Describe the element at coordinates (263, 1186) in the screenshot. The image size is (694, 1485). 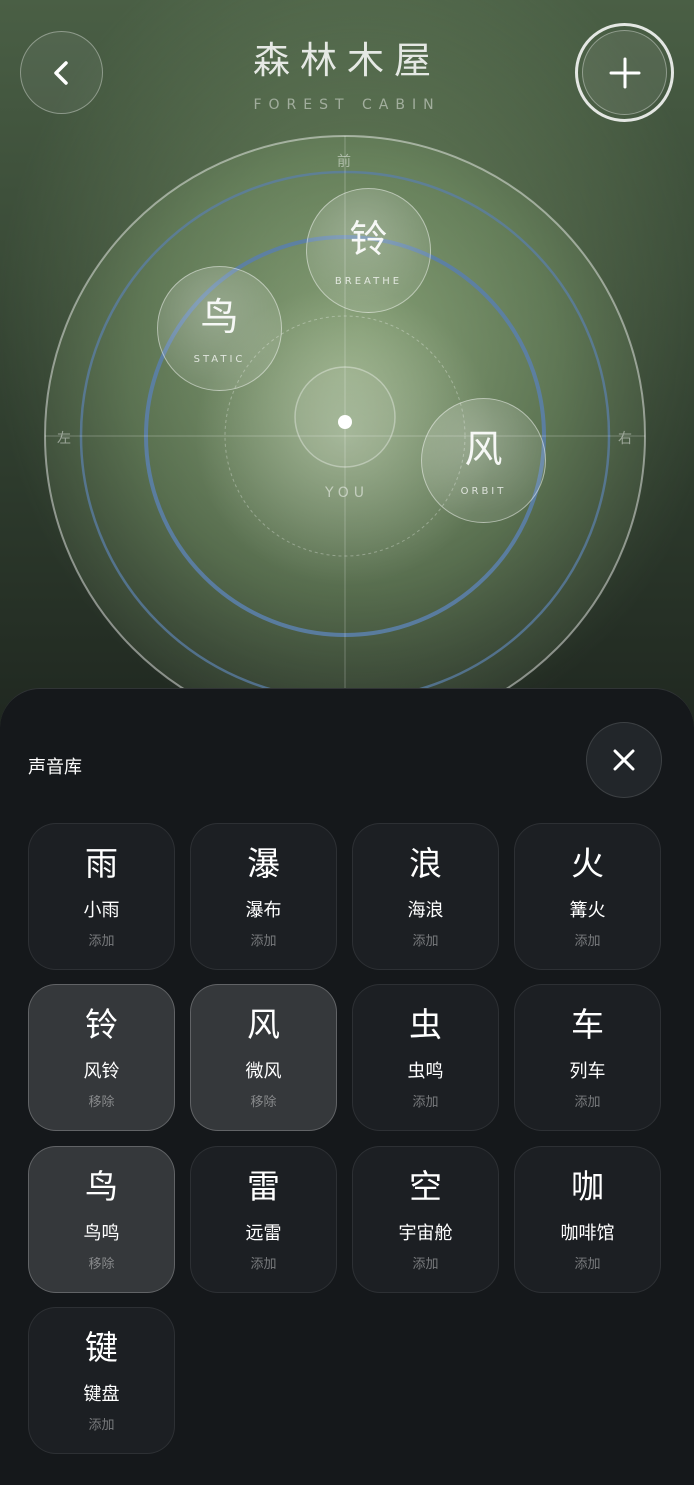
I see `tile-glyph: 雷` at that location.